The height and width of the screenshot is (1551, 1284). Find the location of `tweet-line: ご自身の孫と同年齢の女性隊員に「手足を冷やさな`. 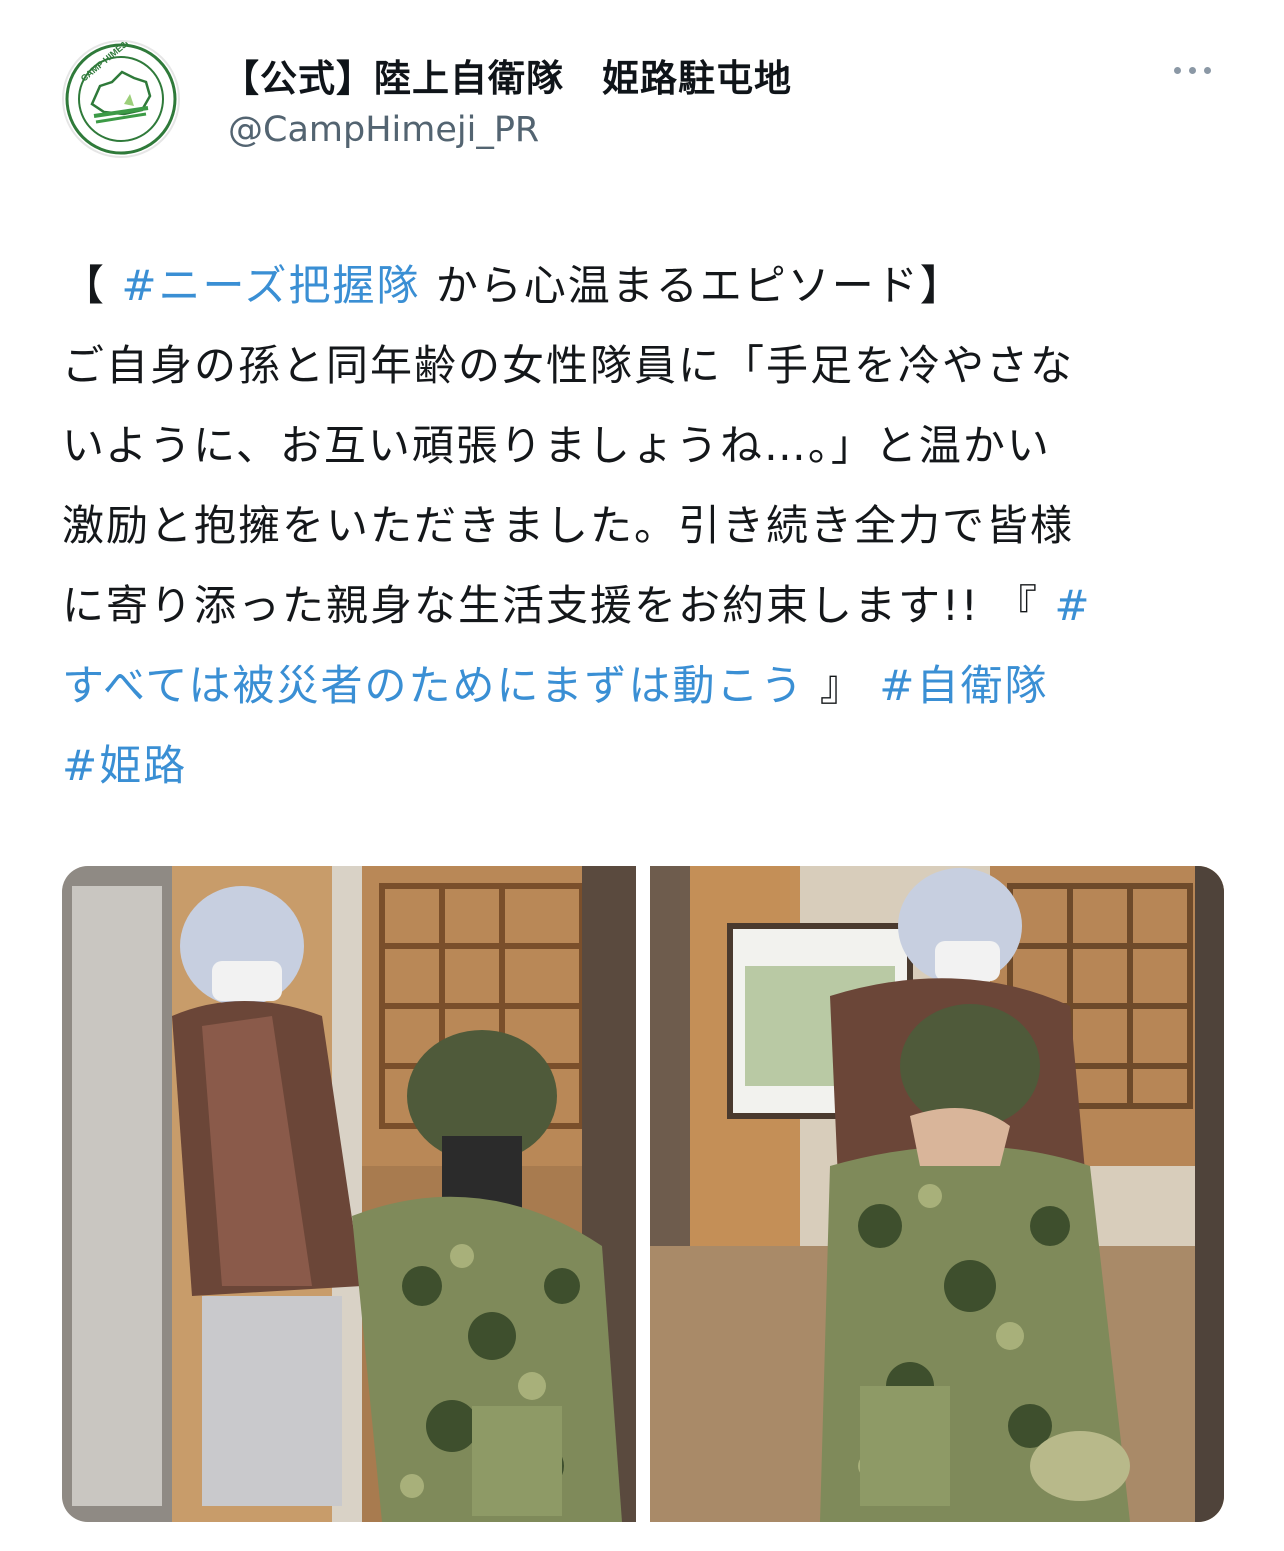

tweet-line: ご自身の孫と同年齢の女性隊員に「手足を冷やさな is located at coordinates (647, 366).